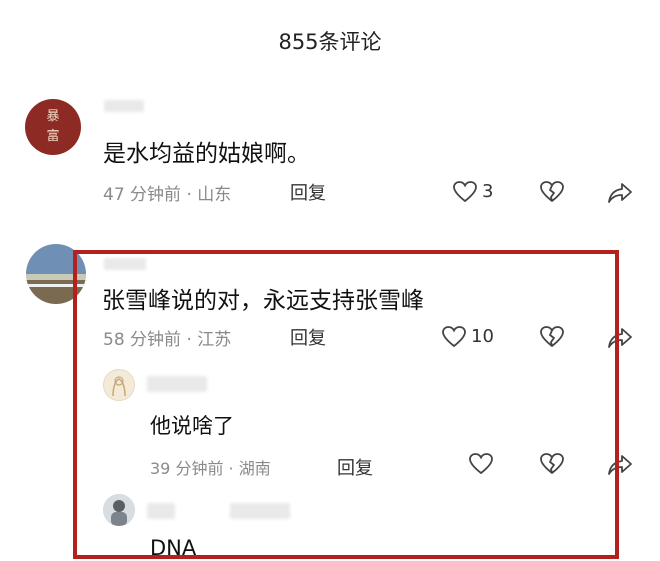  I want to click on avatar: 暴 富, so click(53, 127).